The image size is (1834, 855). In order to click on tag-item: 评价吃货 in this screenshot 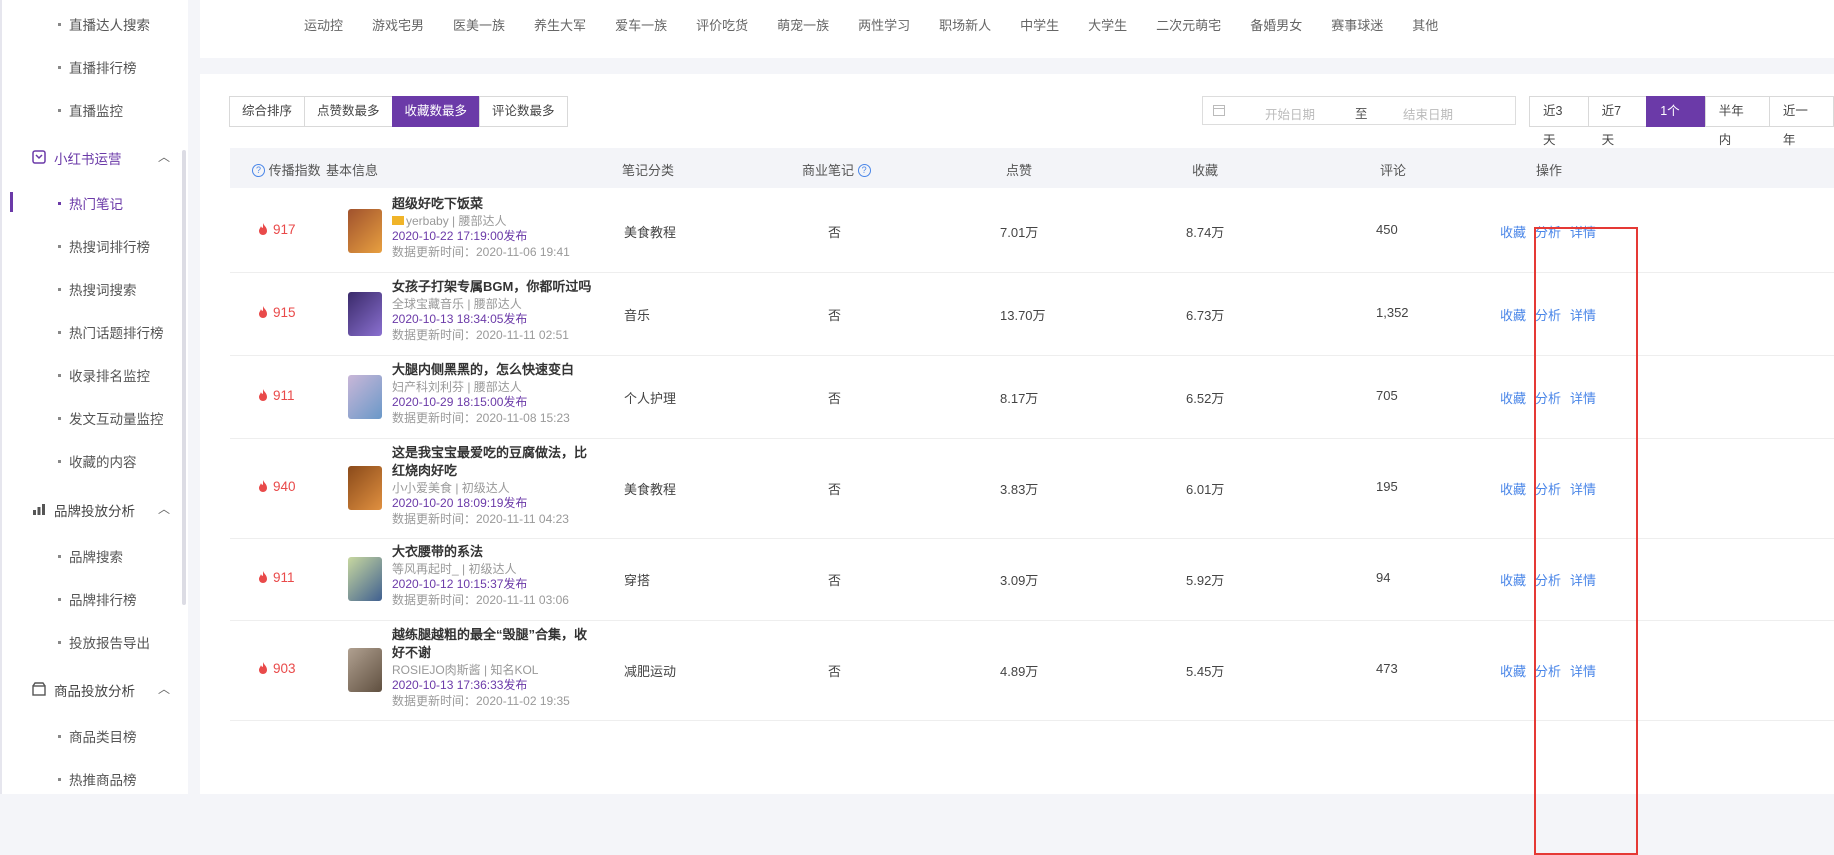, I will do `click(722, 25)`.